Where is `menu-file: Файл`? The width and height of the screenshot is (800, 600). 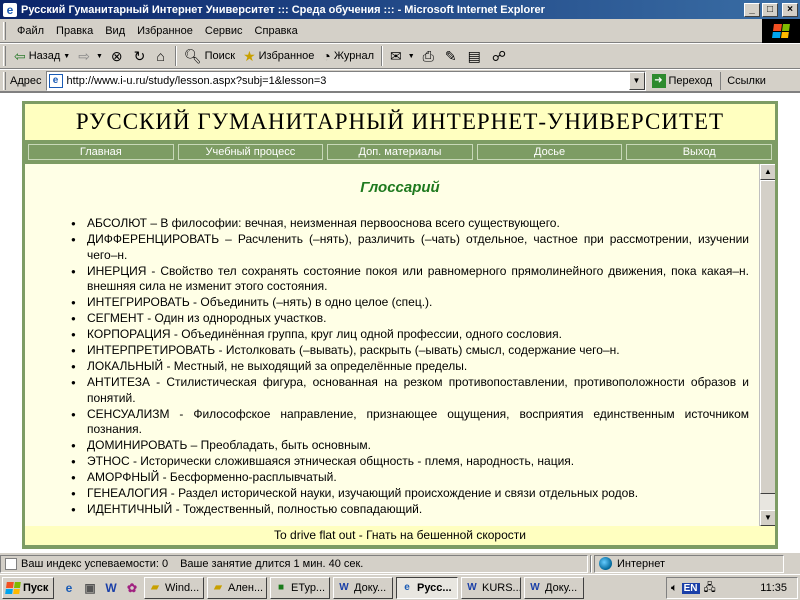 menu-file: Файл is located at coordinates (30, 31).